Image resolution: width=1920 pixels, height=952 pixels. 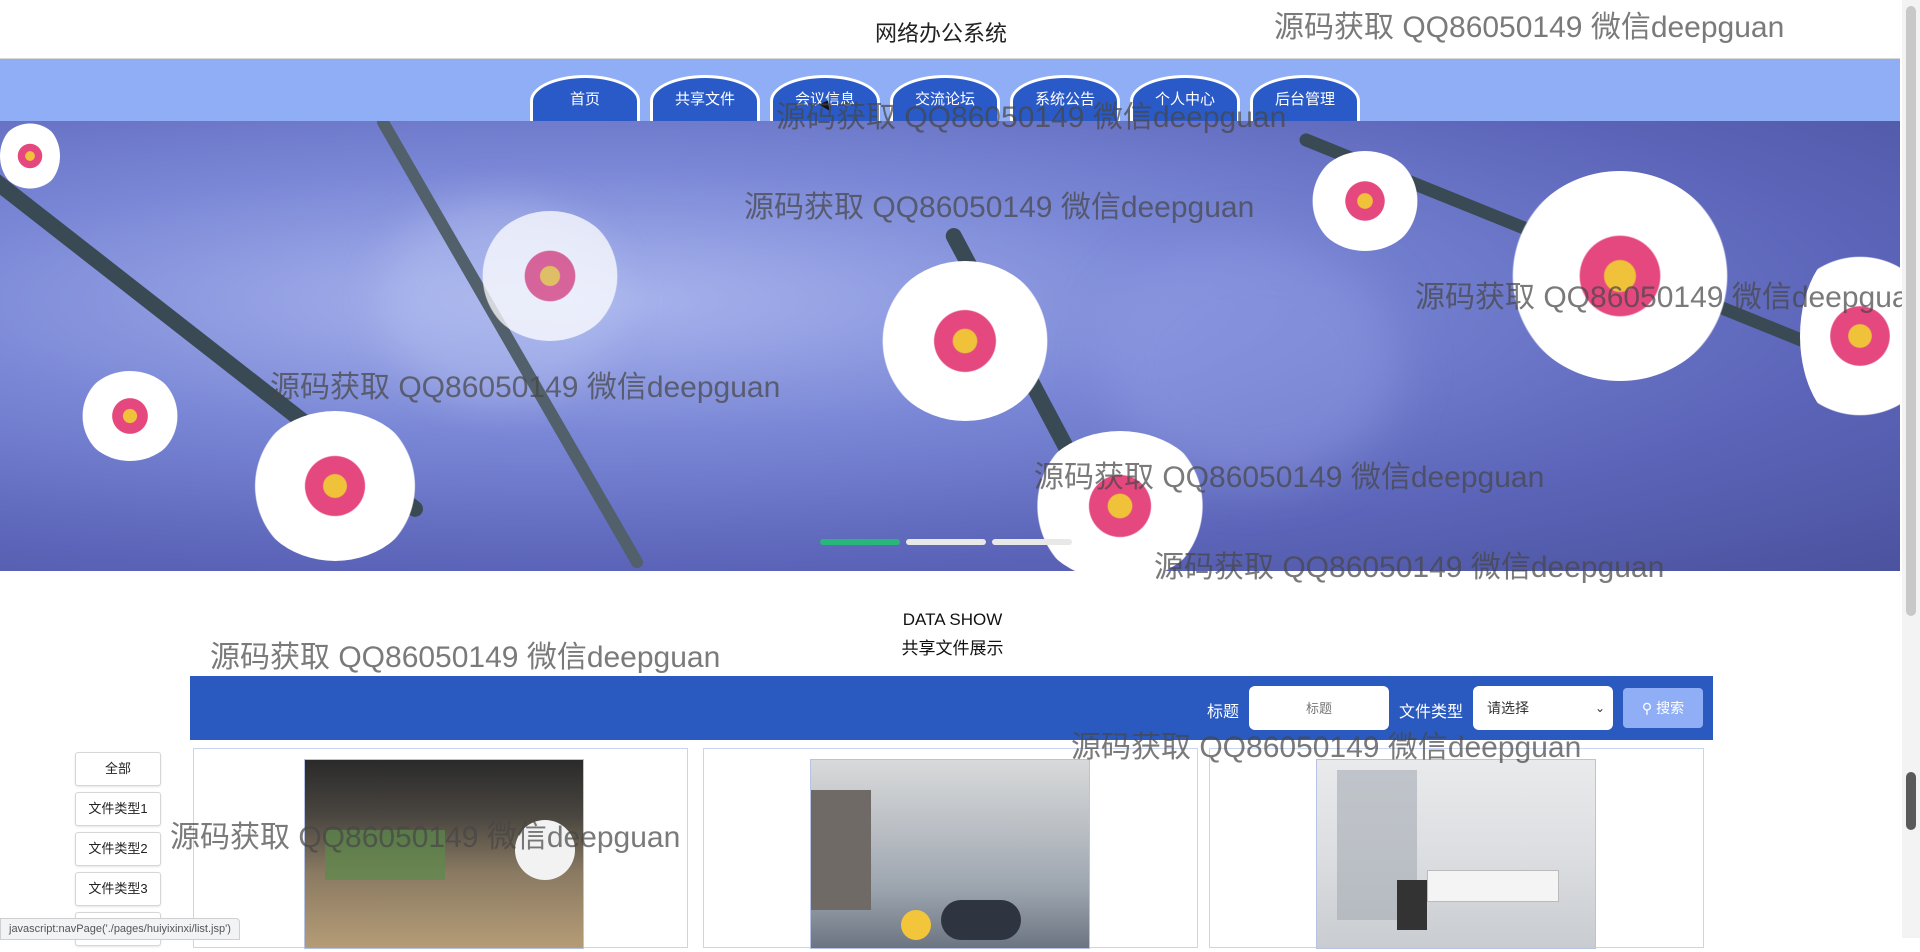 I want to click on page-scrollbar, so click(x=1911, y=469).